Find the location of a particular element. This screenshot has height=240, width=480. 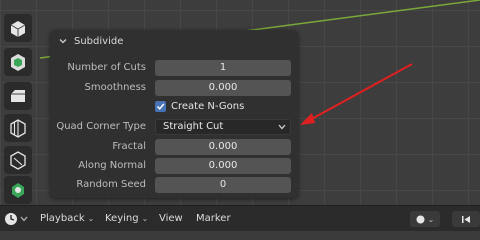

along-normal-field: 0.000 is located at coordinates (223, 166).